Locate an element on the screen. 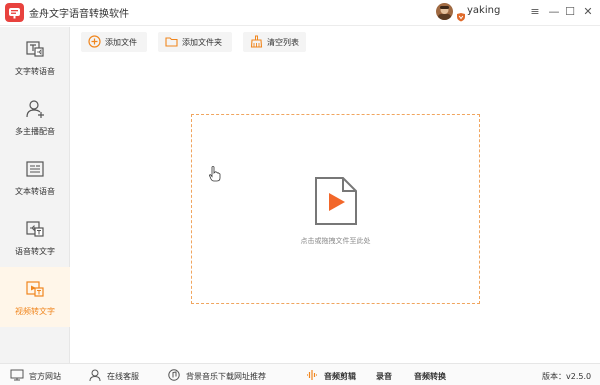 The image size is (600, 385). app-title: 金舟文字语音转换软件 is located at coordinates (79, 14).